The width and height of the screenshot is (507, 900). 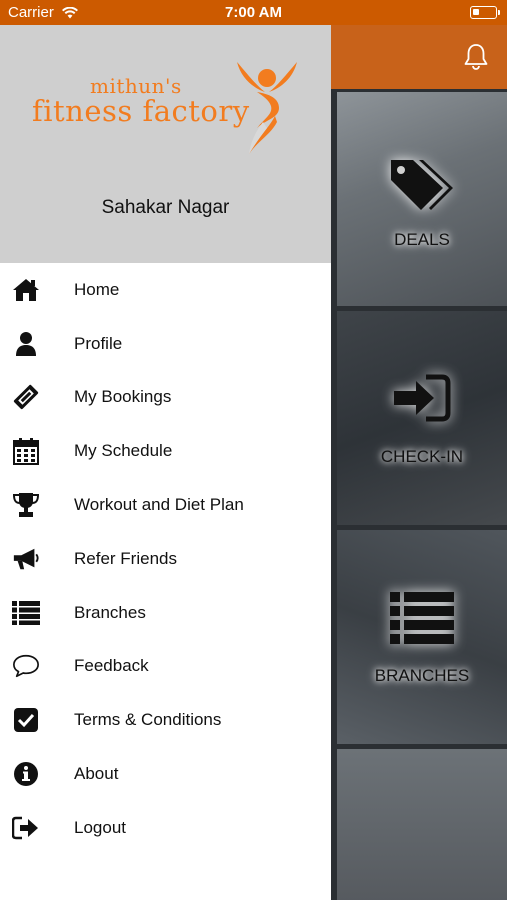 I want to click on ticket-icon, so click(x=26, y=397).